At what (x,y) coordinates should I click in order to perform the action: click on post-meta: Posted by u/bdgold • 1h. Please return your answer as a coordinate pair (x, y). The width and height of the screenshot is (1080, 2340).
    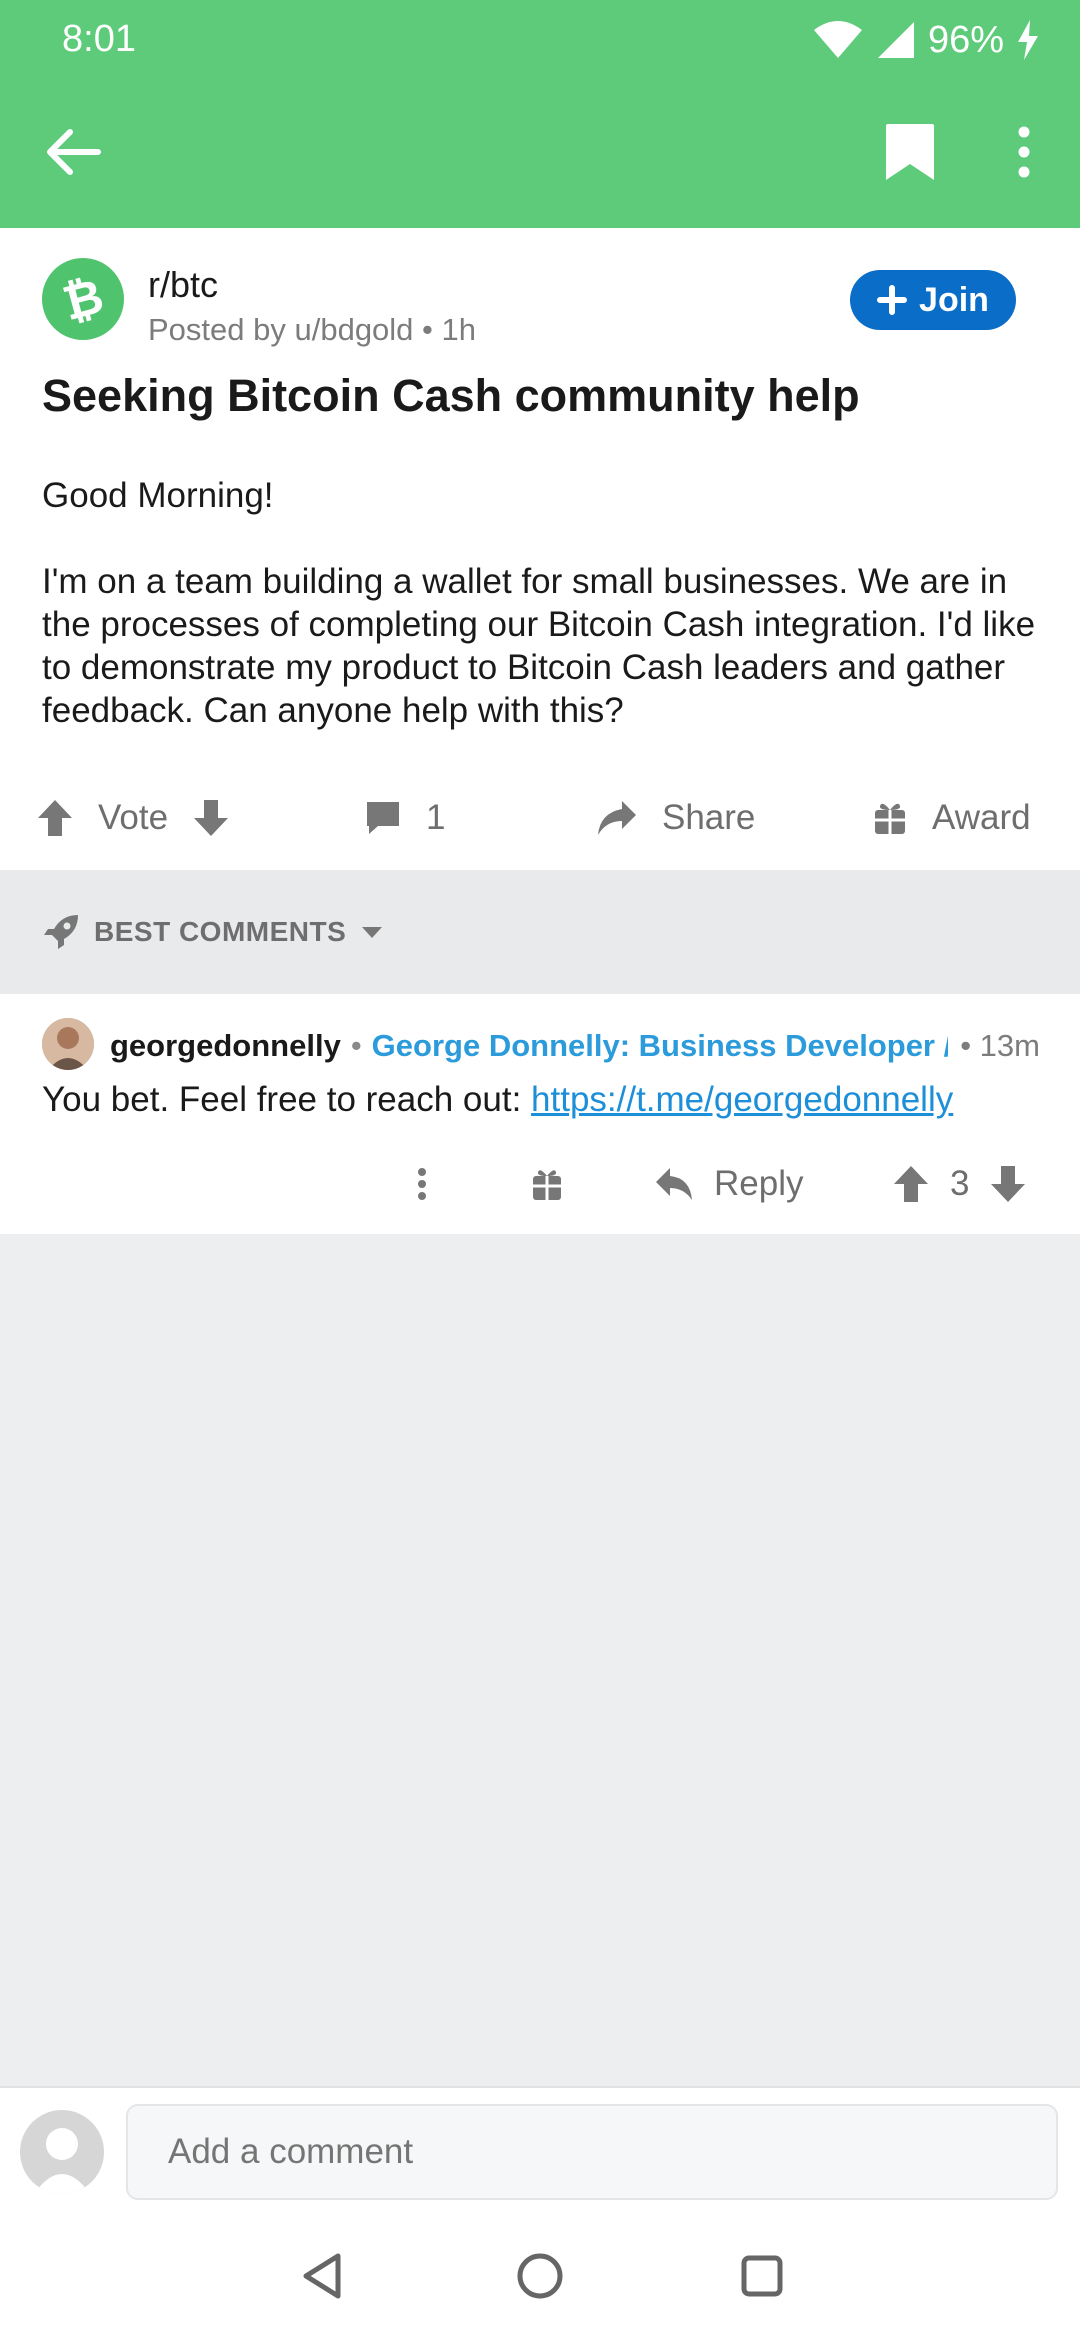
    Looking at the image, I should click on (312, 329).